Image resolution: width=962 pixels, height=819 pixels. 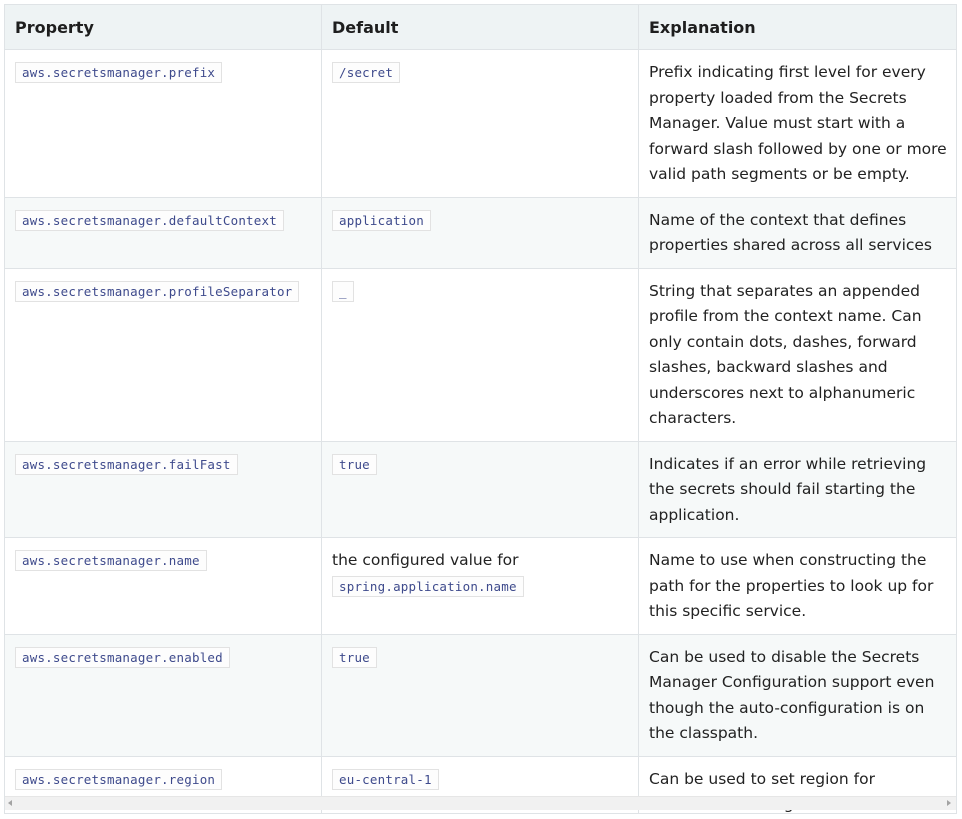 I want to click on default-code: eu-central-1, so click(x=385, y=779).